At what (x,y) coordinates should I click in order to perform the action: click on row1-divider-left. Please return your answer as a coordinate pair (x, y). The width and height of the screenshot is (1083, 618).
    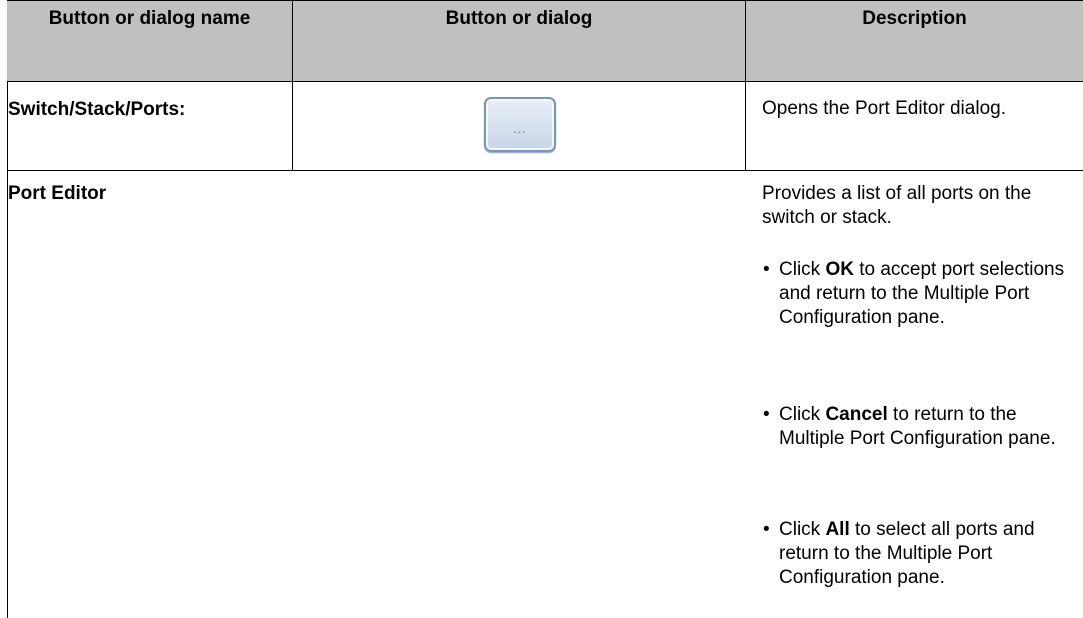
    Looking at the image, I should click on (292, 126).